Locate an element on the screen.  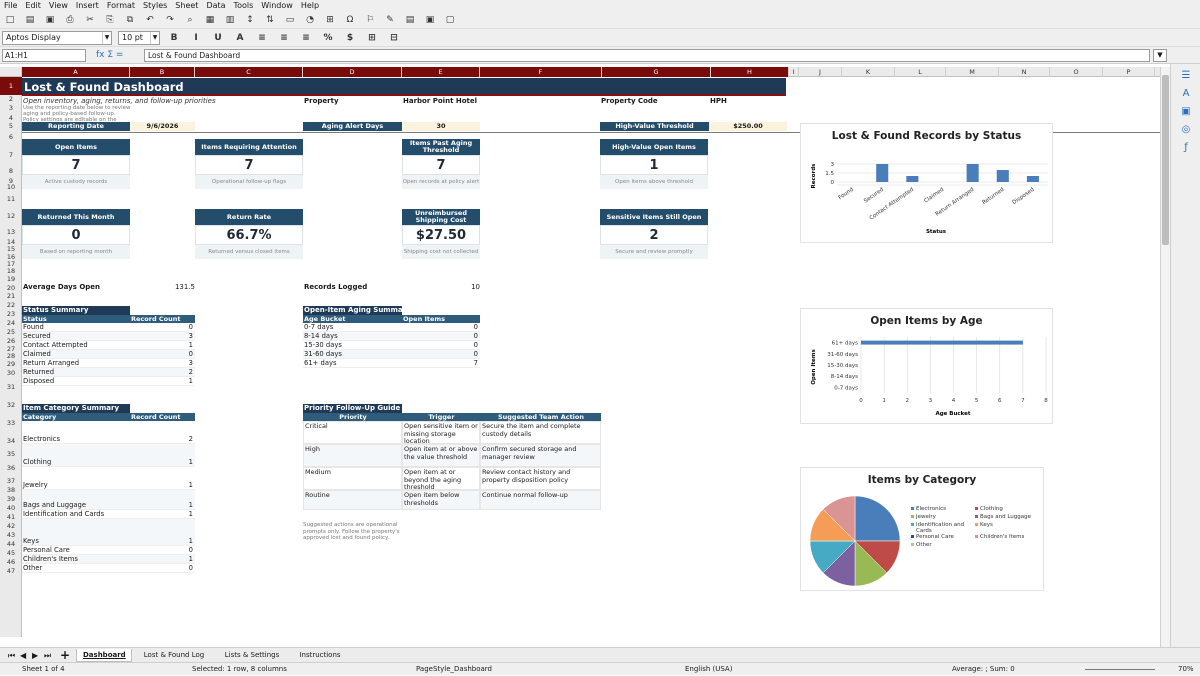
row-header-19: 19 is located at coordinates (11, 279).